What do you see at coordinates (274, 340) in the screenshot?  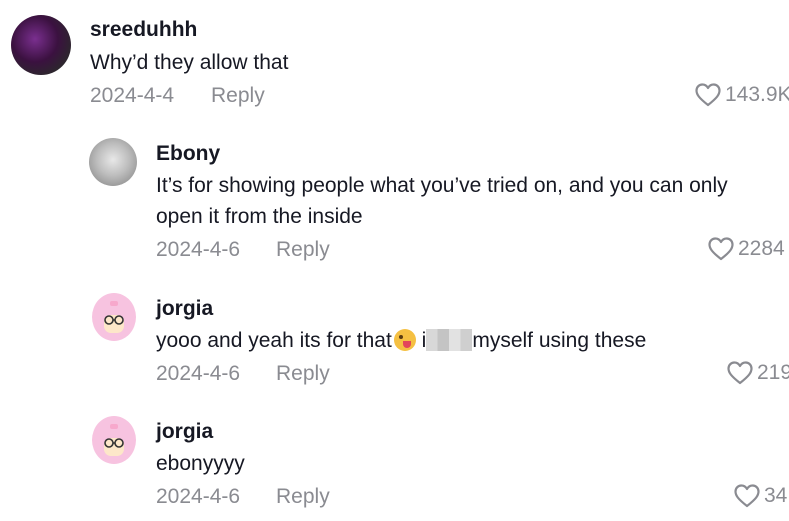 I see `comment-text-part: yooo and yeah its for that` at bounding box center [274, 340].